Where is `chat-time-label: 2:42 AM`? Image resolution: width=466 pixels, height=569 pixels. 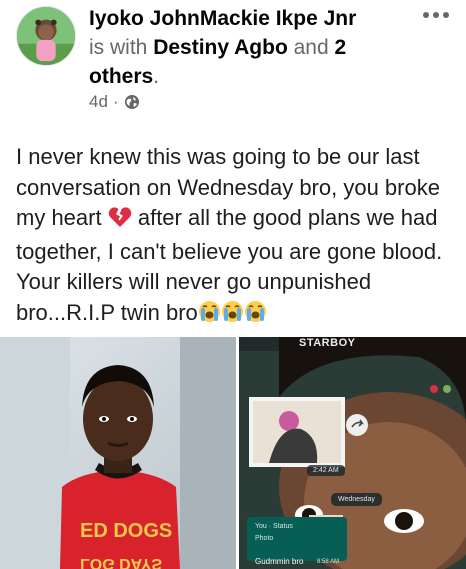
chat-time-label: 2:42 AM is located at coordinates (326, 470).